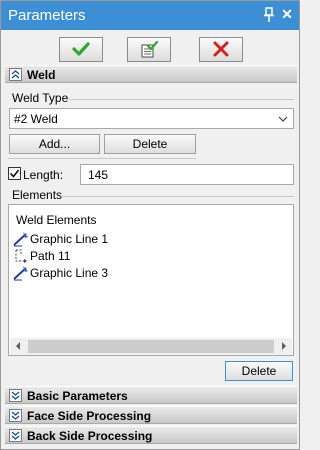  What do you see at coordinates (287, 14) in the screenshot?
I see `close-icon: ✕` at bounding box center [287, 14].